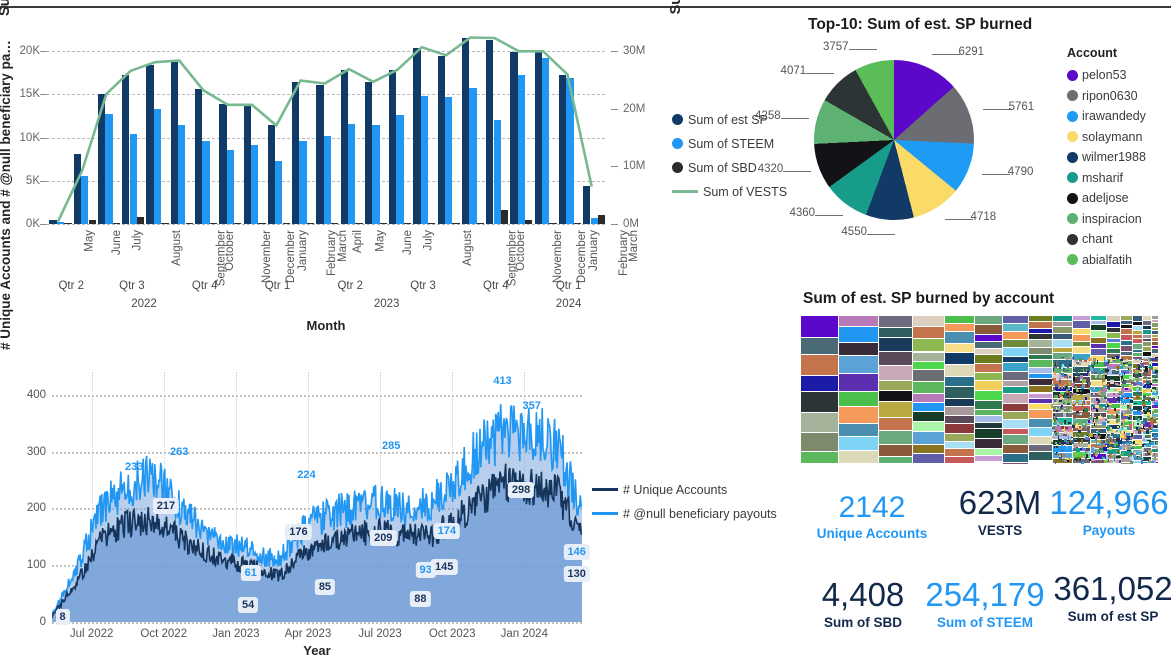 The width and height of the screenshot is (1171, 663). I want to click on pie-legend-item: abialfatih, so click(1106, 260).